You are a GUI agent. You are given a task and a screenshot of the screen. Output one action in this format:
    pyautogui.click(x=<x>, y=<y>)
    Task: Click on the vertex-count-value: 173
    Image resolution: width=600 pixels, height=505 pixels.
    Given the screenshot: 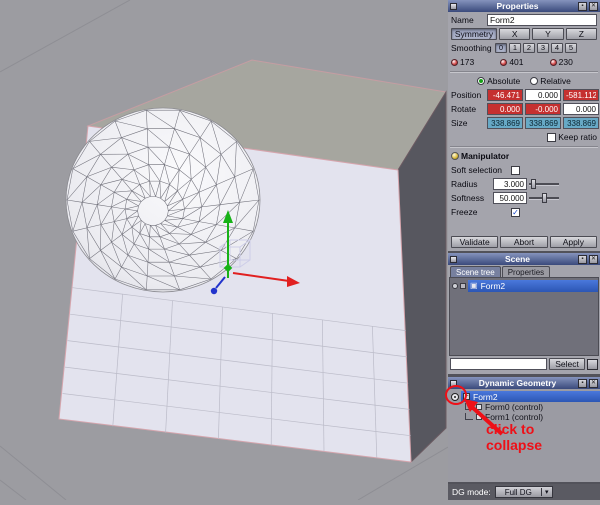 What is the action you would take?
    pyautogui.click(x=467, y=62)
    